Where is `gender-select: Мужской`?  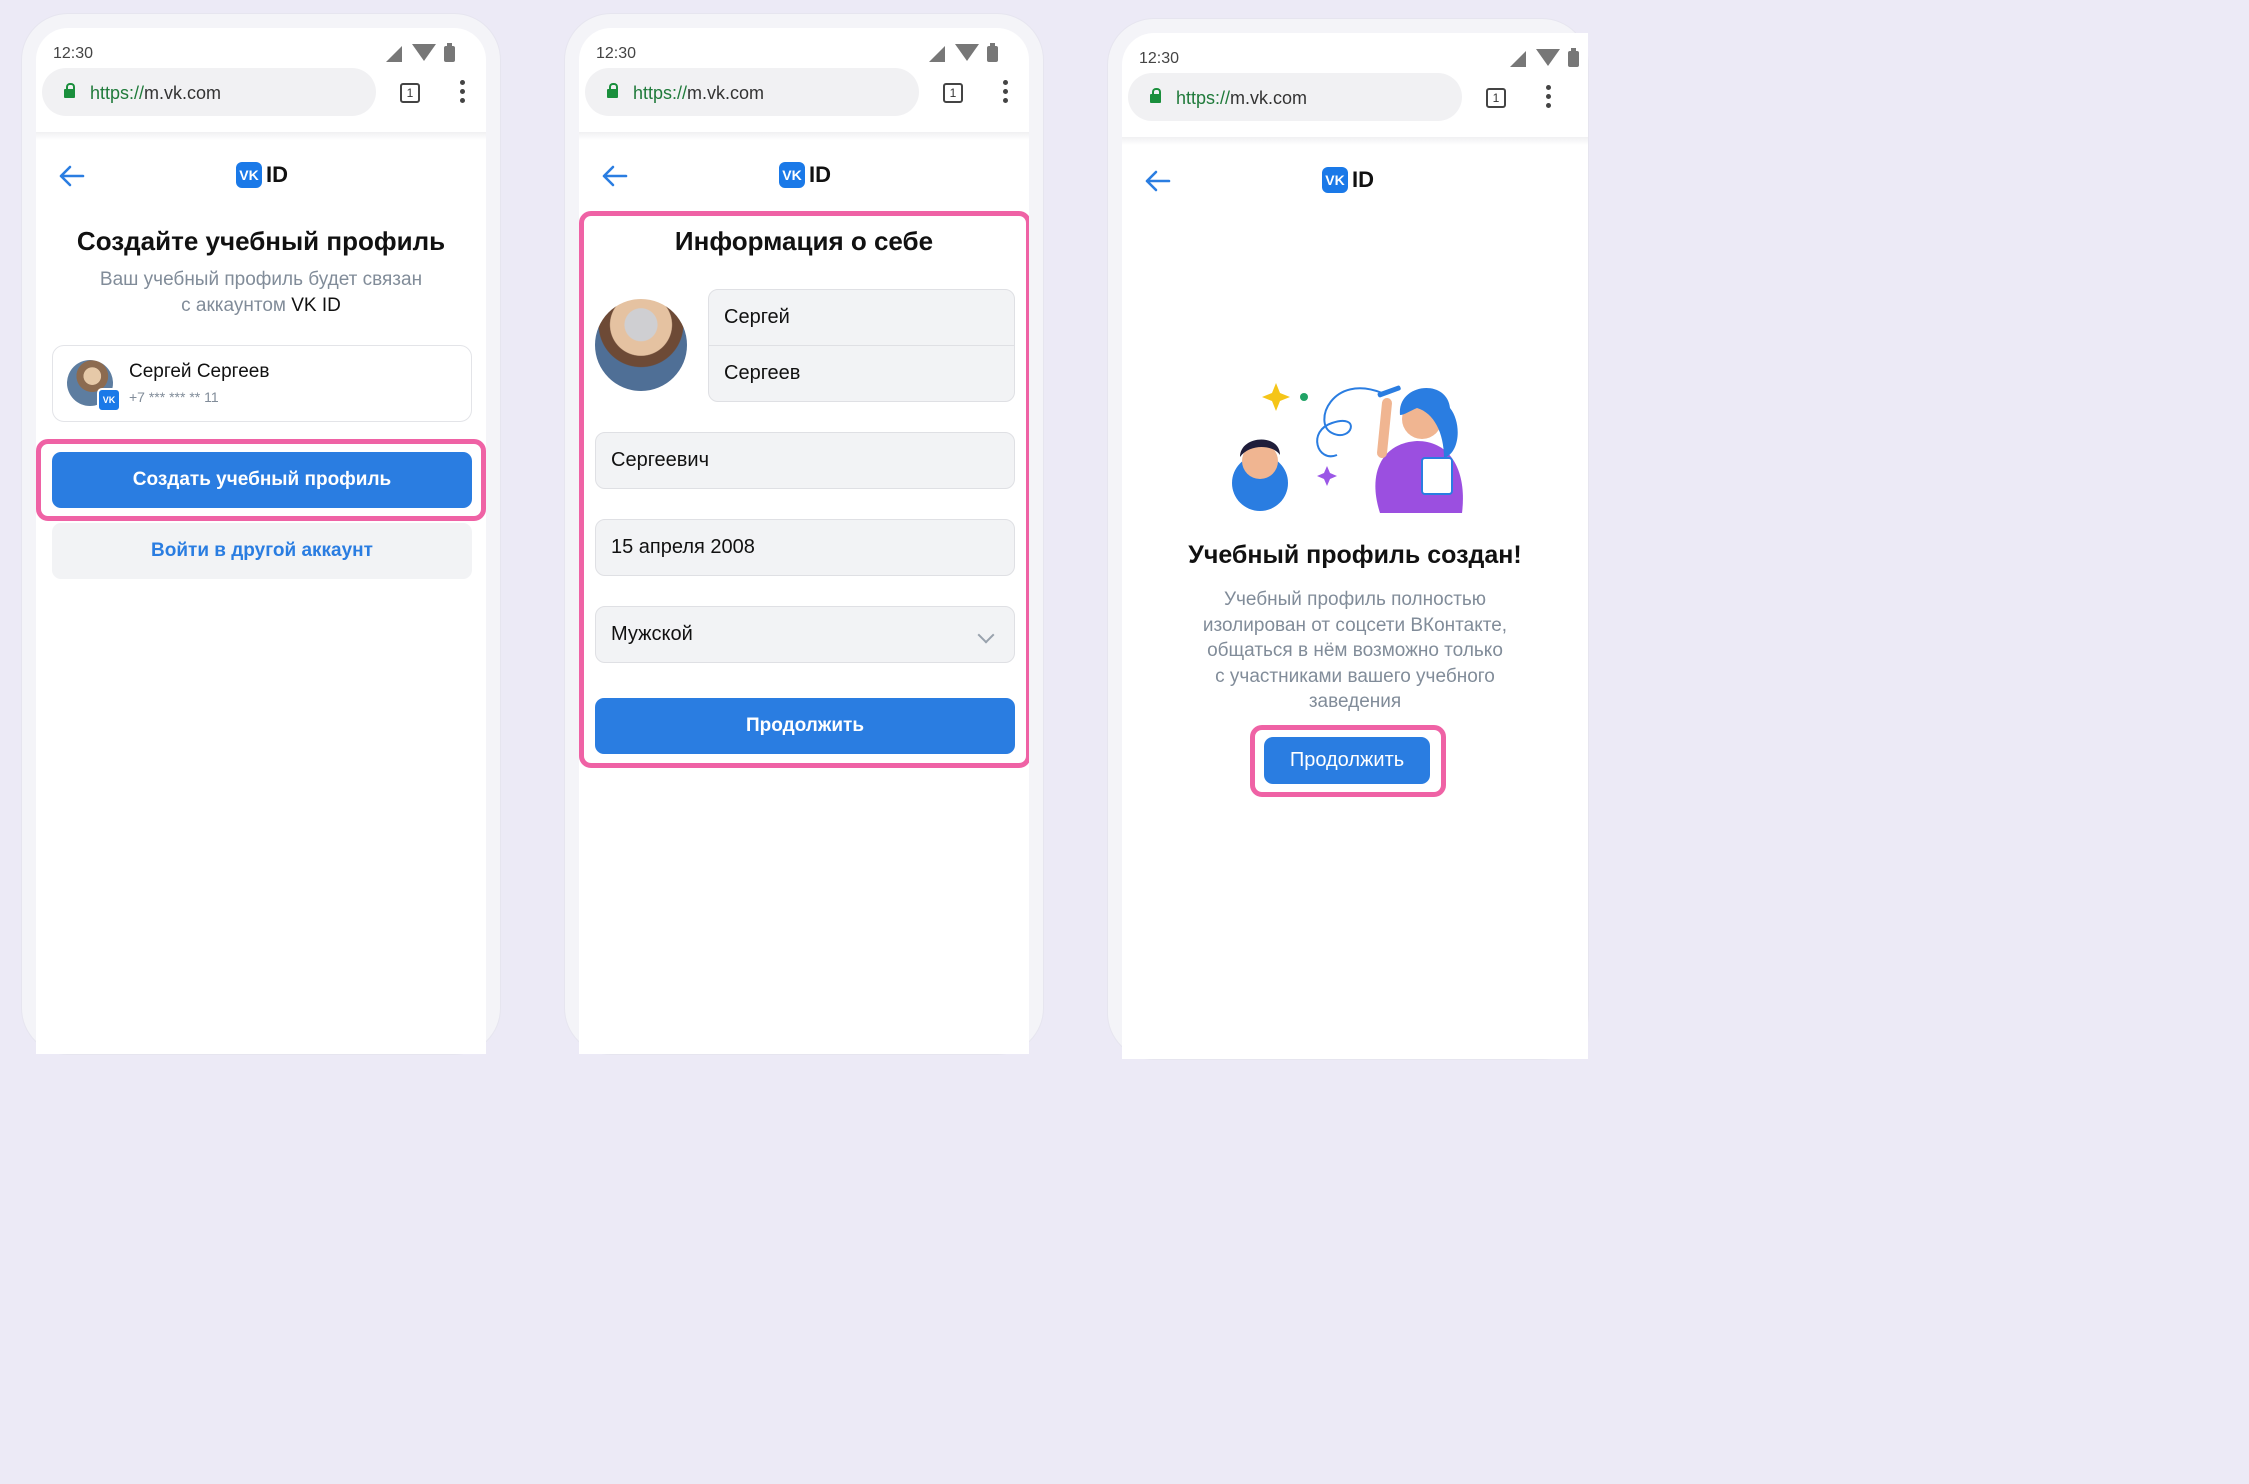
gender-select: Мужской is located at coordinates (805, 634).